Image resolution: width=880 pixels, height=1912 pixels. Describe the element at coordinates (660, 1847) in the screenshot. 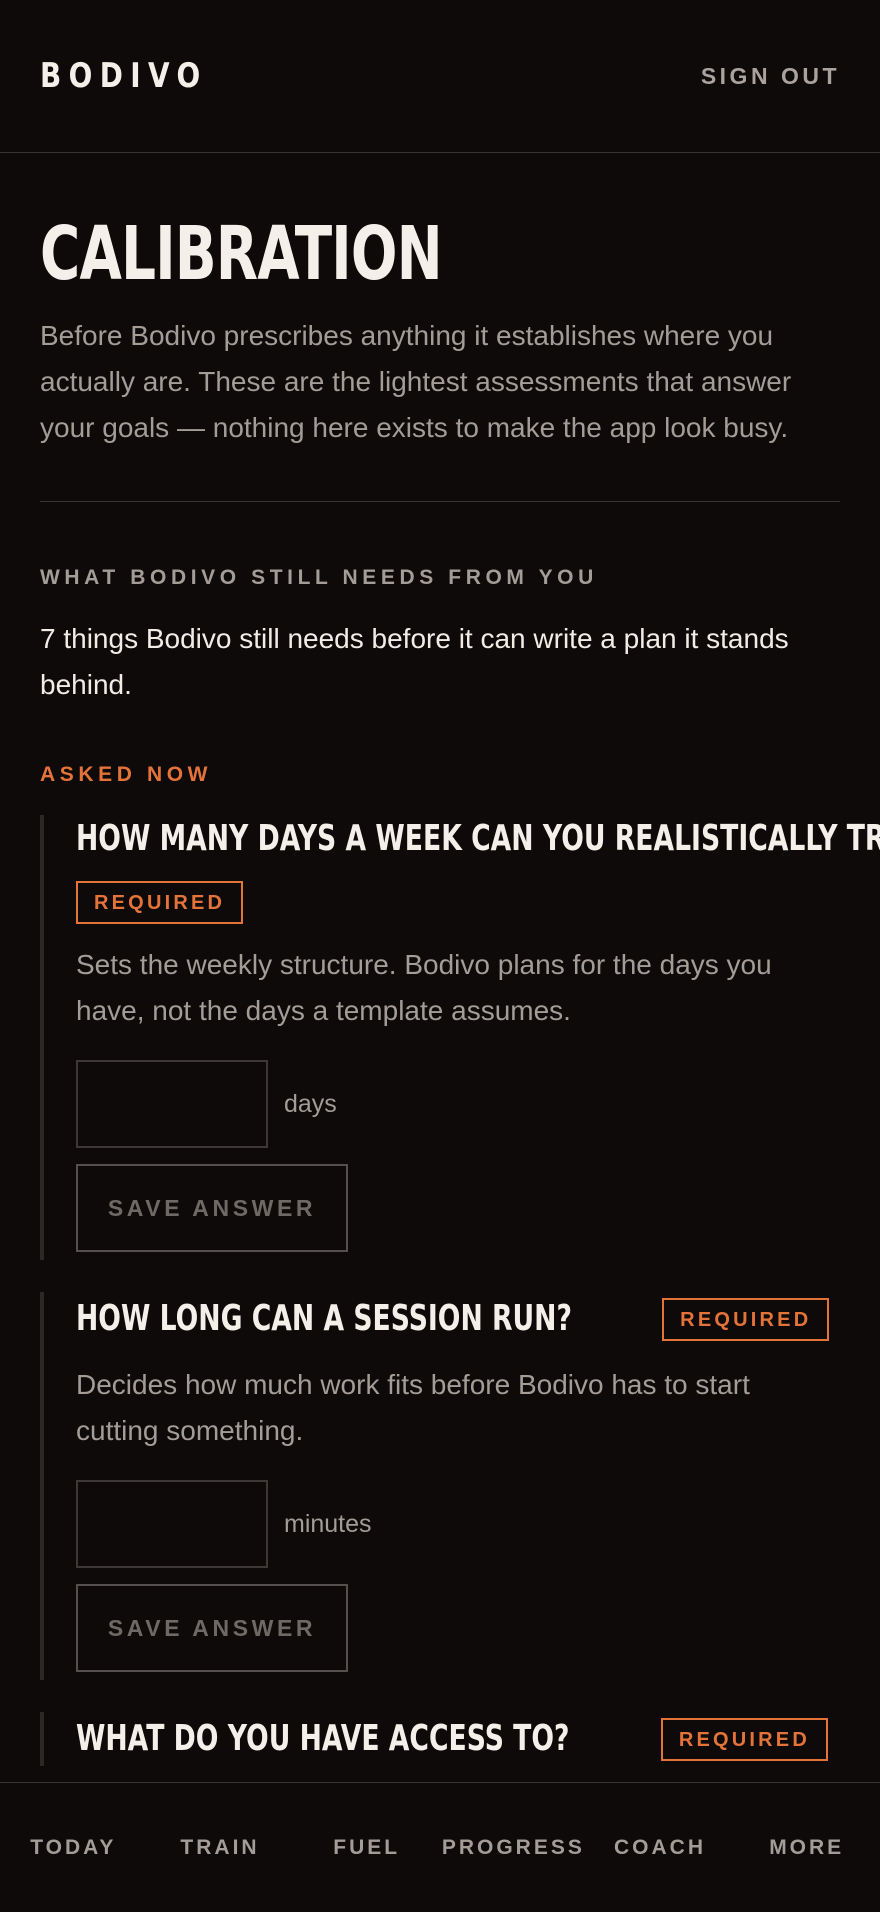

I see `nav-coach: COACH` at that location.